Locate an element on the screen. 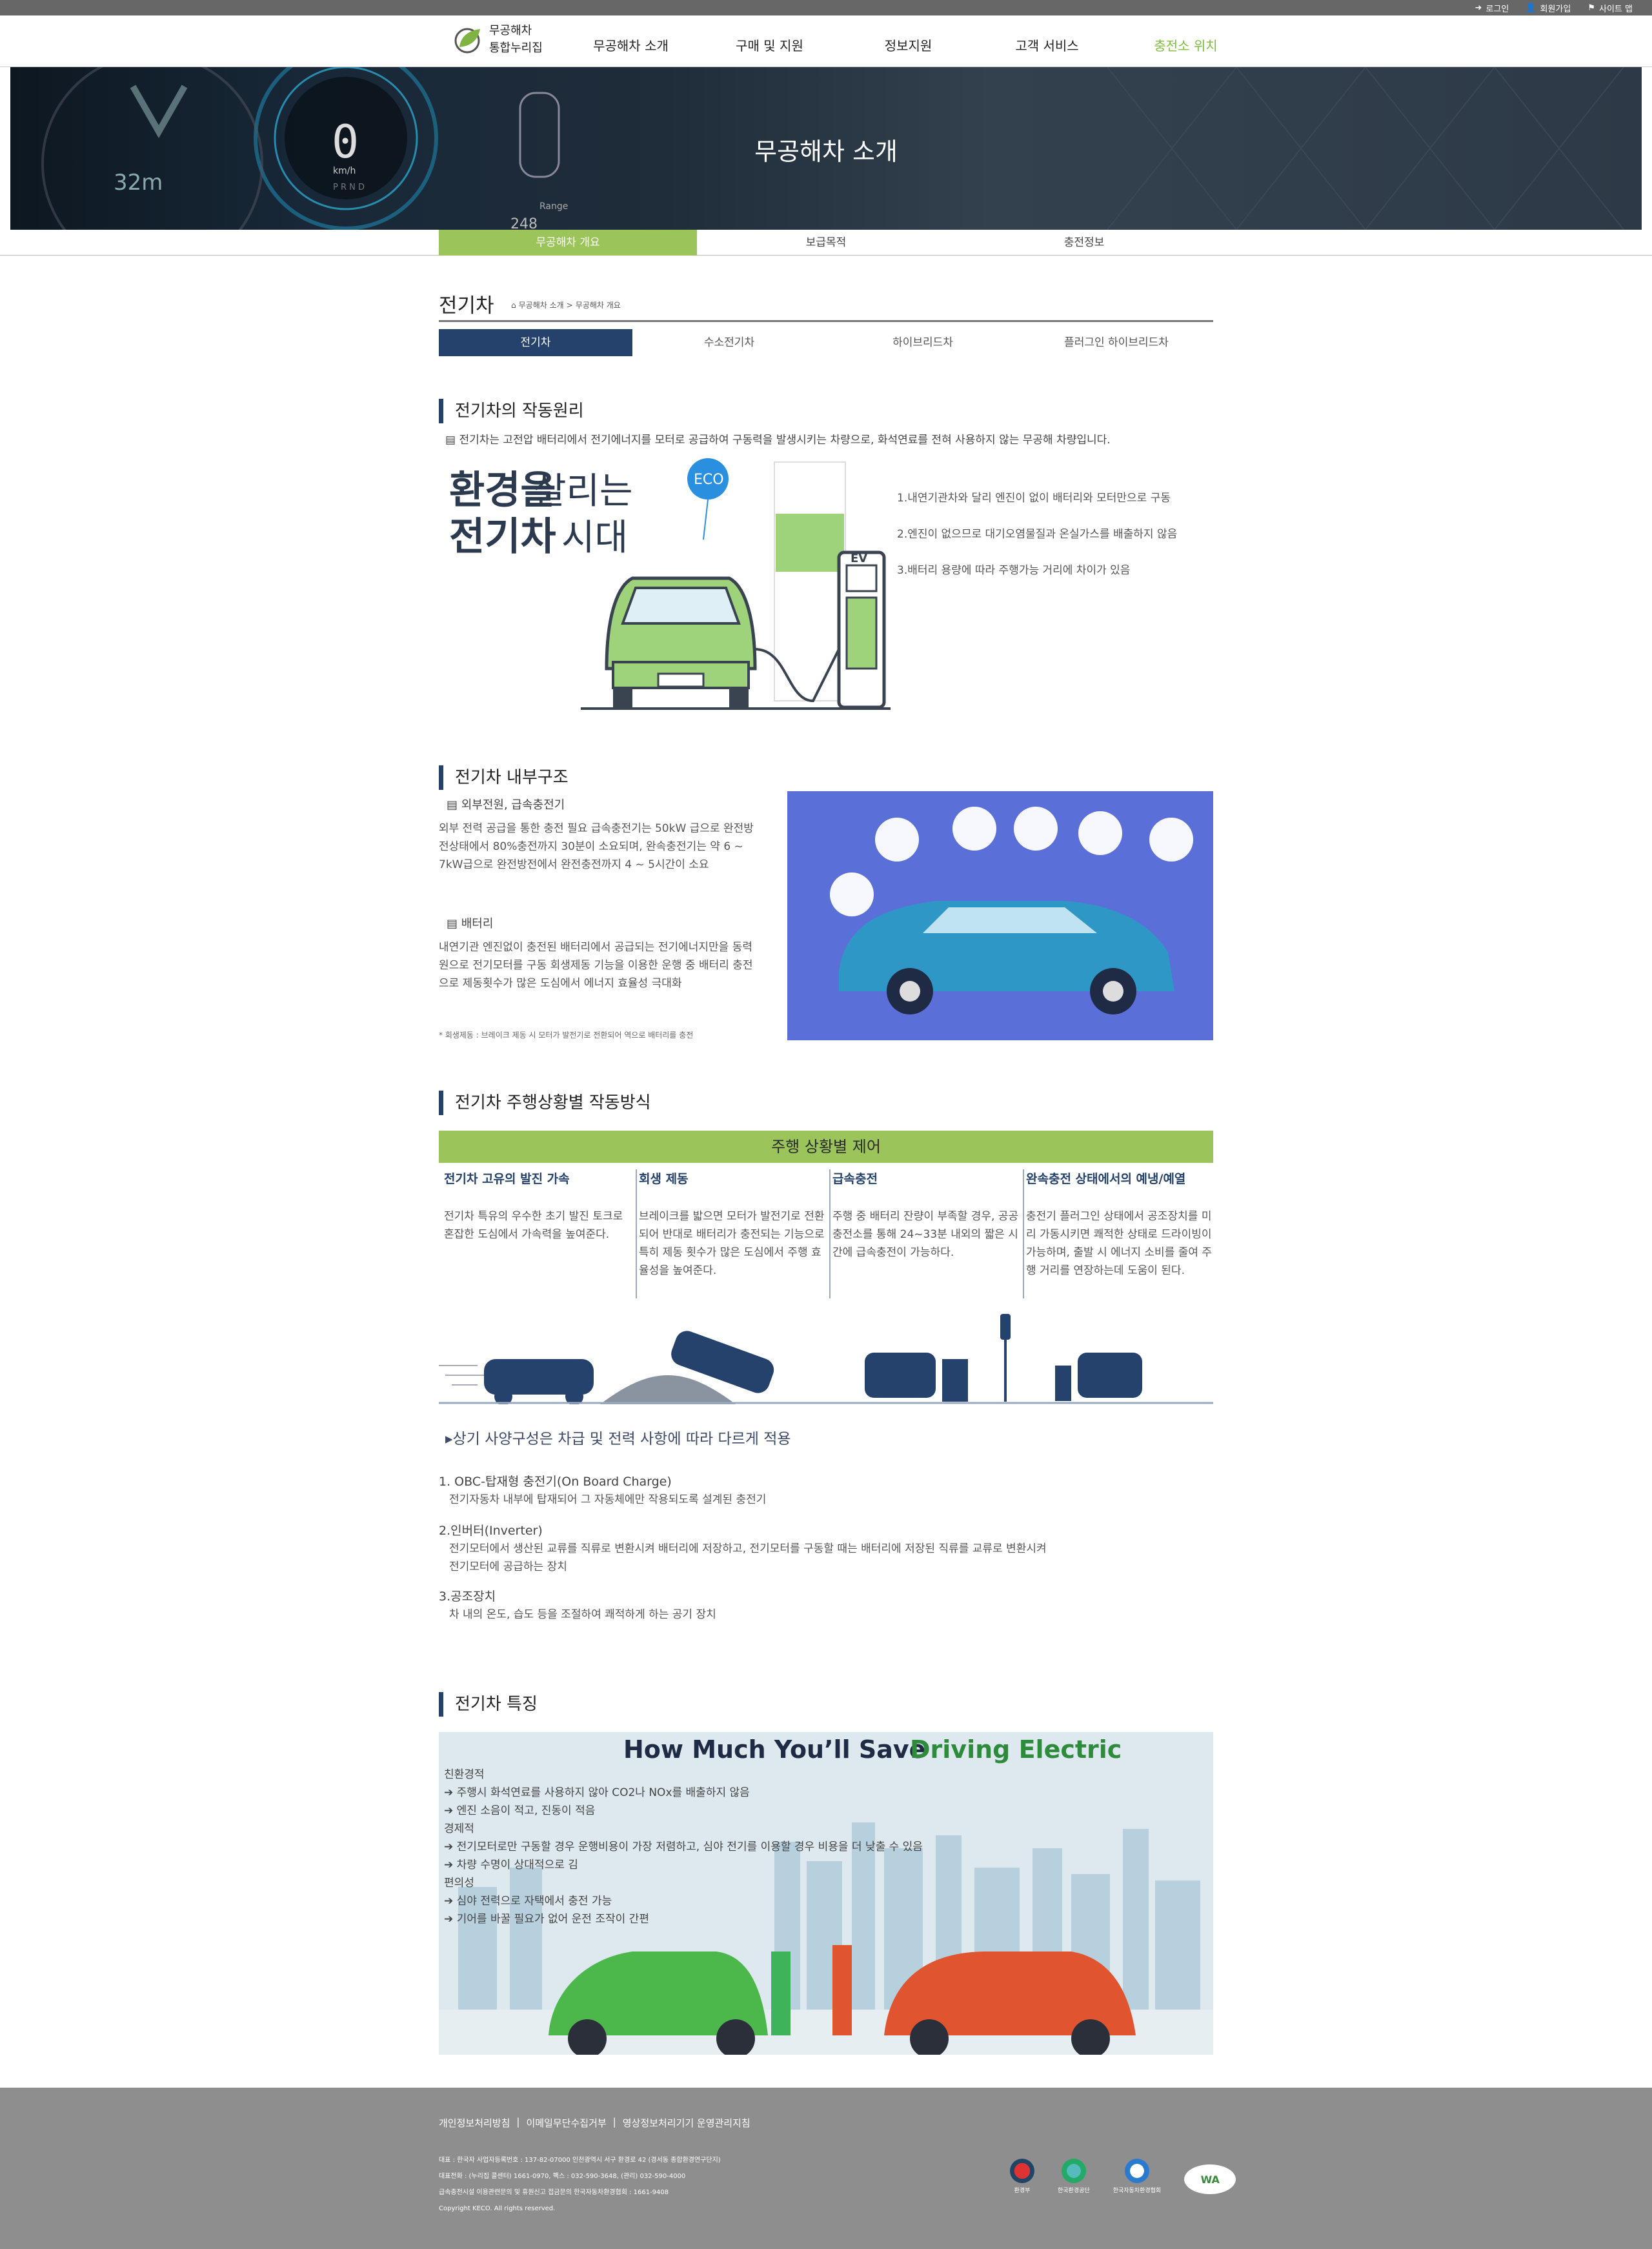 This screenshot has width=1652, height=2249. svg-text: km/h is located at coordinates (344, 171).